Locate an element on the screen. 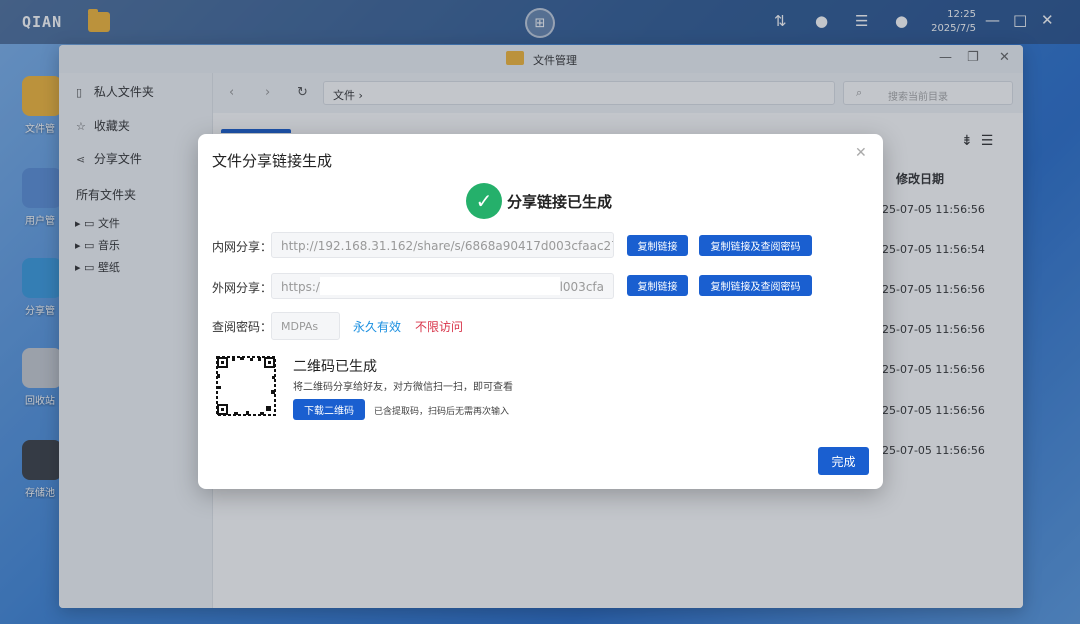 The image size is (1080, 624). download-qr-button: 下载二维码 is located at coordinates (329, 409).